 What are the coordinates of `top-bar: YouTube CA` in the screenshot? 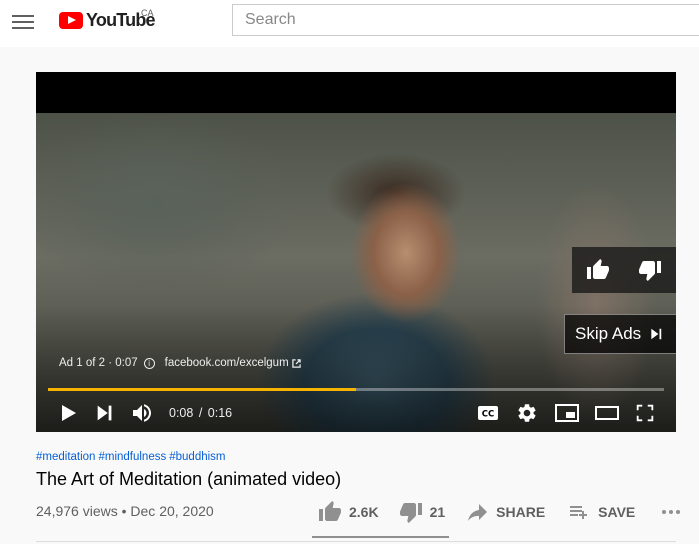 It's located at (349, 23).